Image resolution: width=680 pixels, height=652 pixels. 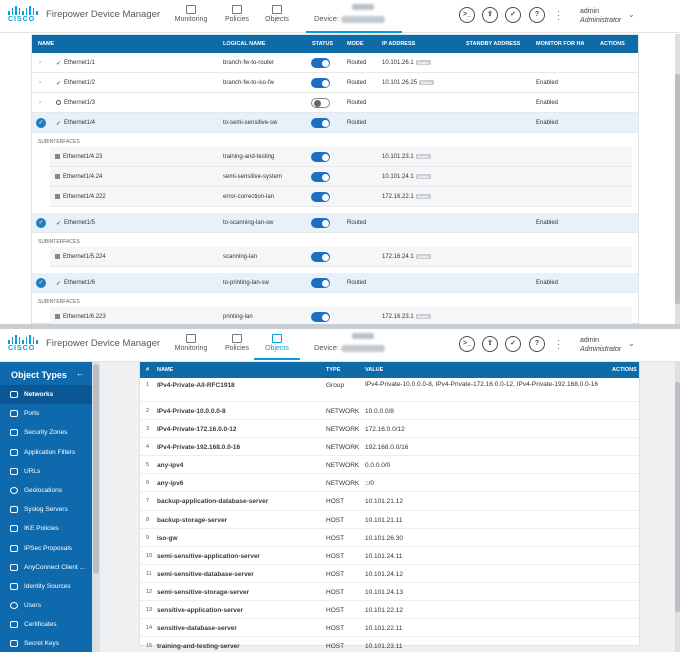 What do you see at coordinates (335, 592) in the screenshot?
I see `cell-type: HOST` at bounding box center [335, 592].